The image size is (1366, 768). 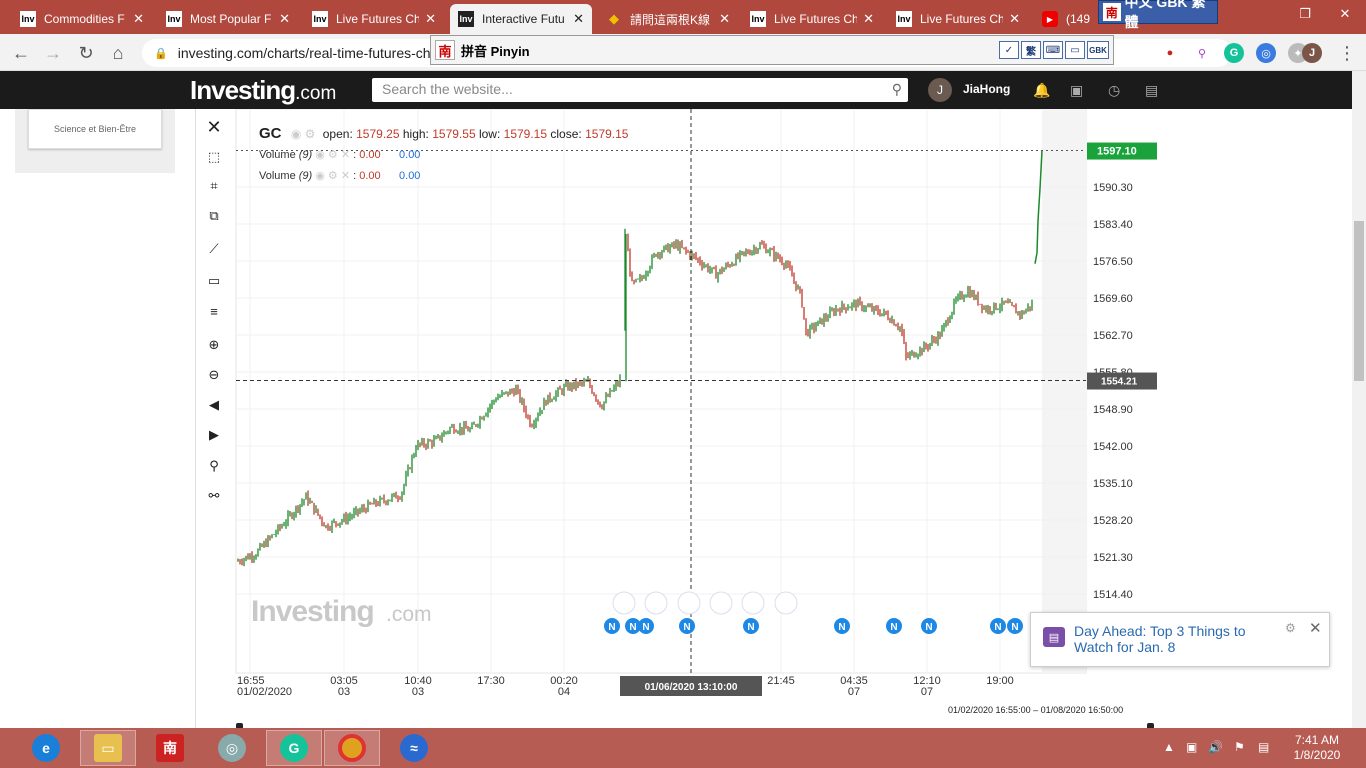 I want to click on close-window-icon: ✕, so click(x=1345, y=14).